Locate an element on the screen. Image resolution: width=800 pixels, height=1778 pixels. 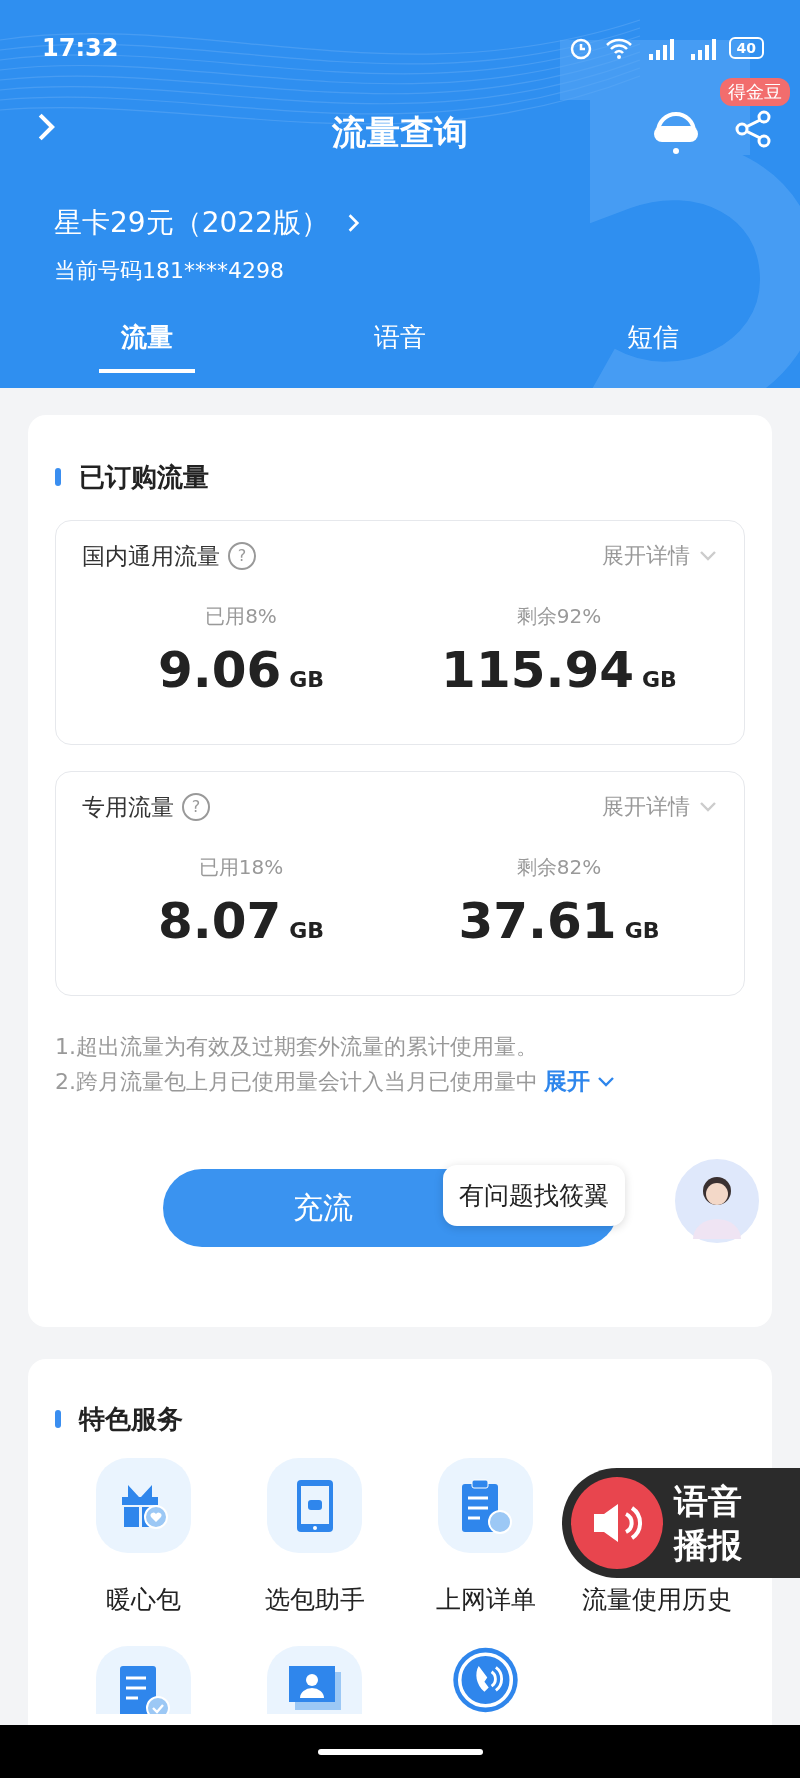
usage-type: 专用流量 is located at coordinates (128, 807).